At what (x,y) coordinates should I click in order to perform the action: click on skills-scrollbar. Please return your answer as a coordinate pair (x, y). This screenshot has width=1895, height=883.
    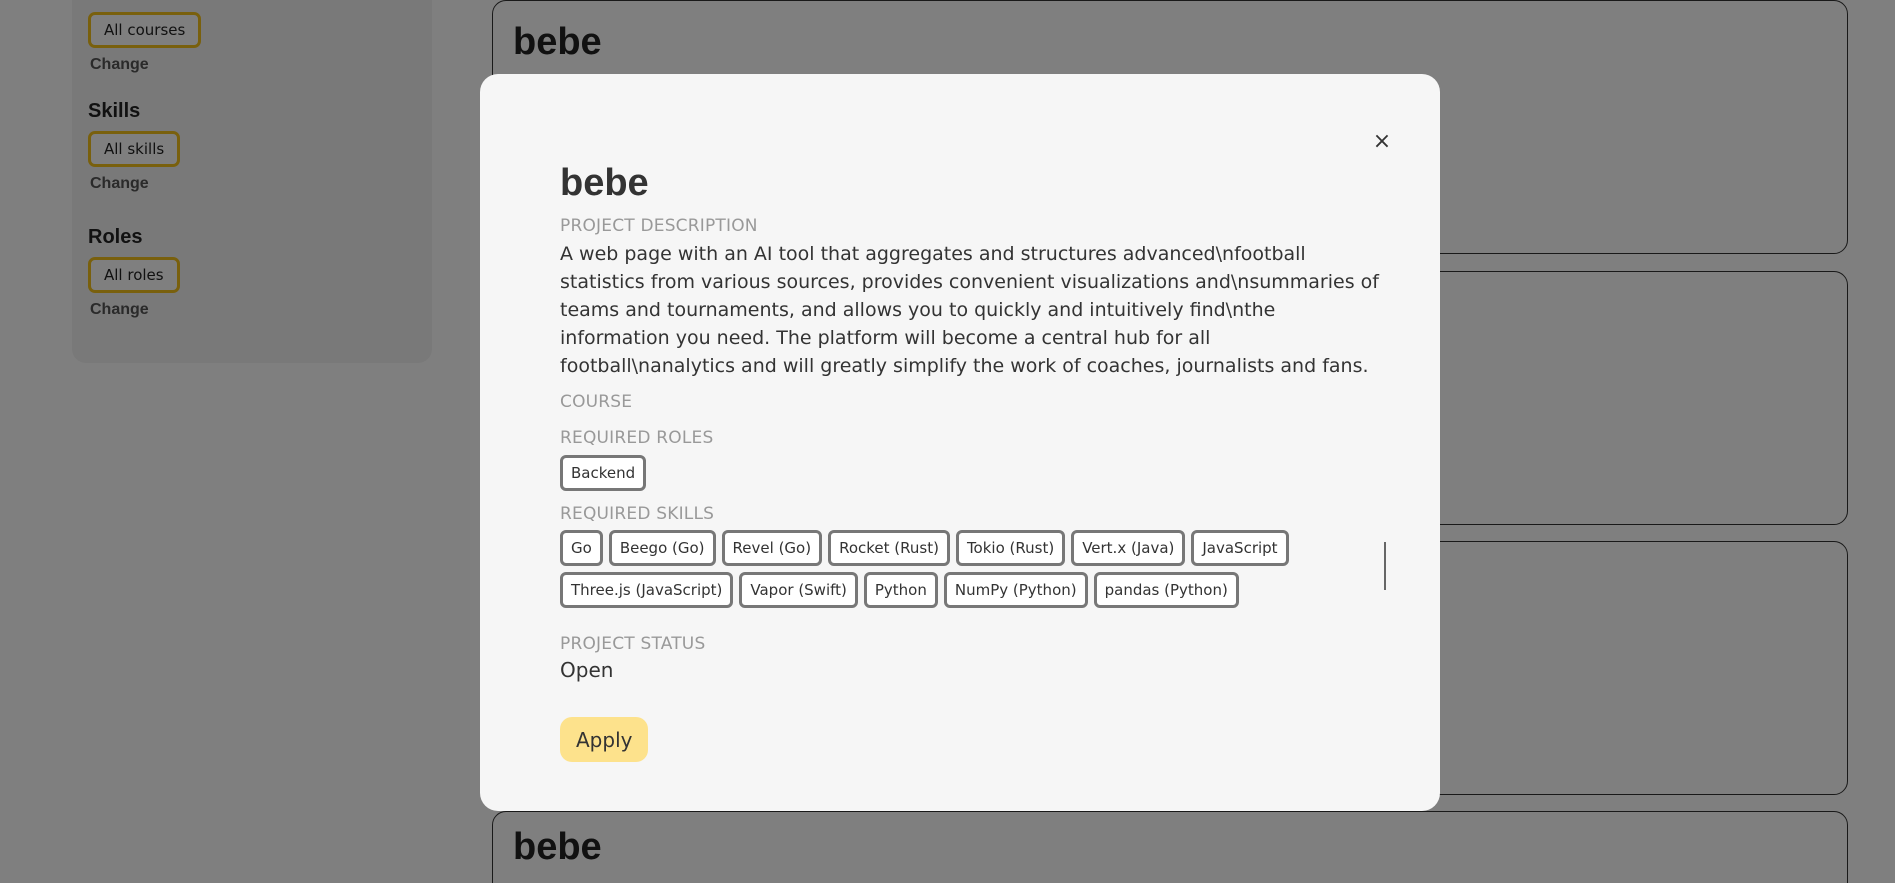
    Looking at the image, I should click on (1385, 566).